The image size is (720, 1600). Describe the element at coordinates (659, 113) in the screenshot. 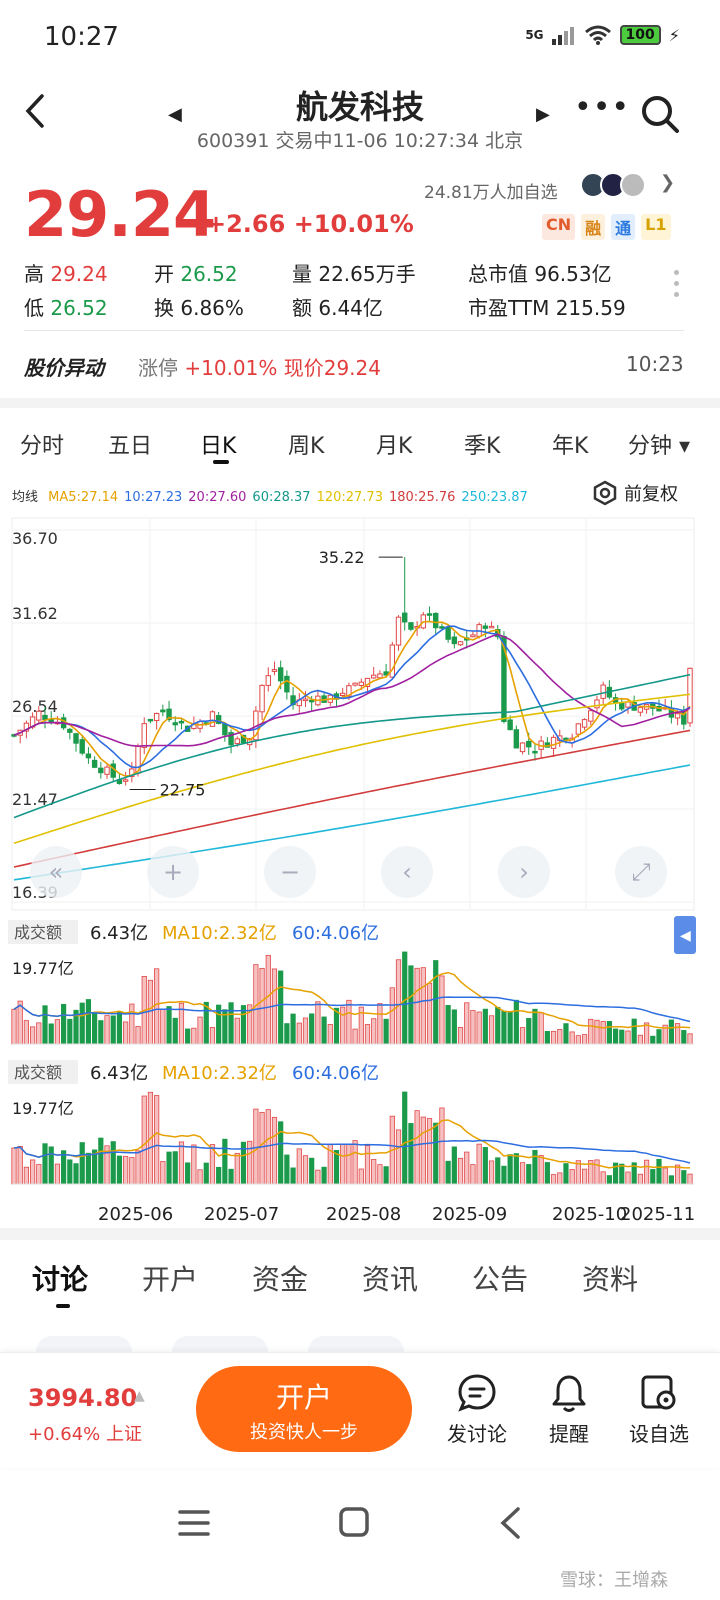

I see `search-icon` at that location.